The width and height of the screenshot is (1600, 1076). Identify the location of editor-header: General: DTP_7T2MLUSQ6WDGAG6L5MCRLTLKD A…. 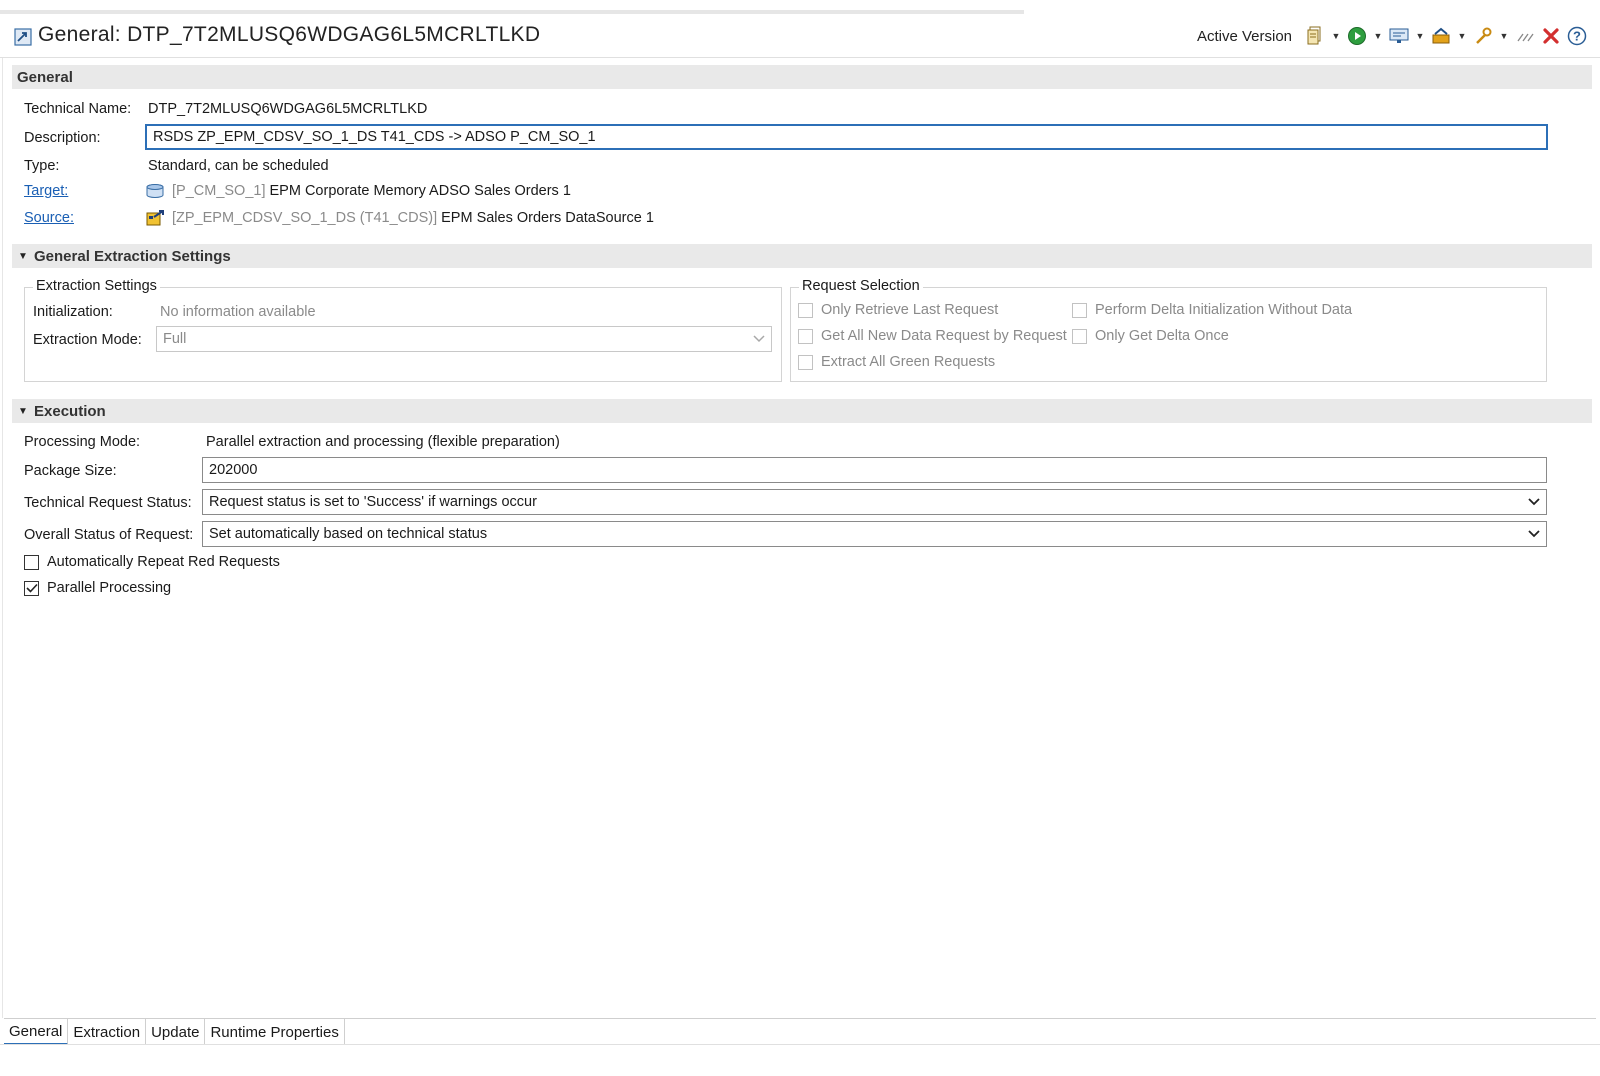
(800, 36).